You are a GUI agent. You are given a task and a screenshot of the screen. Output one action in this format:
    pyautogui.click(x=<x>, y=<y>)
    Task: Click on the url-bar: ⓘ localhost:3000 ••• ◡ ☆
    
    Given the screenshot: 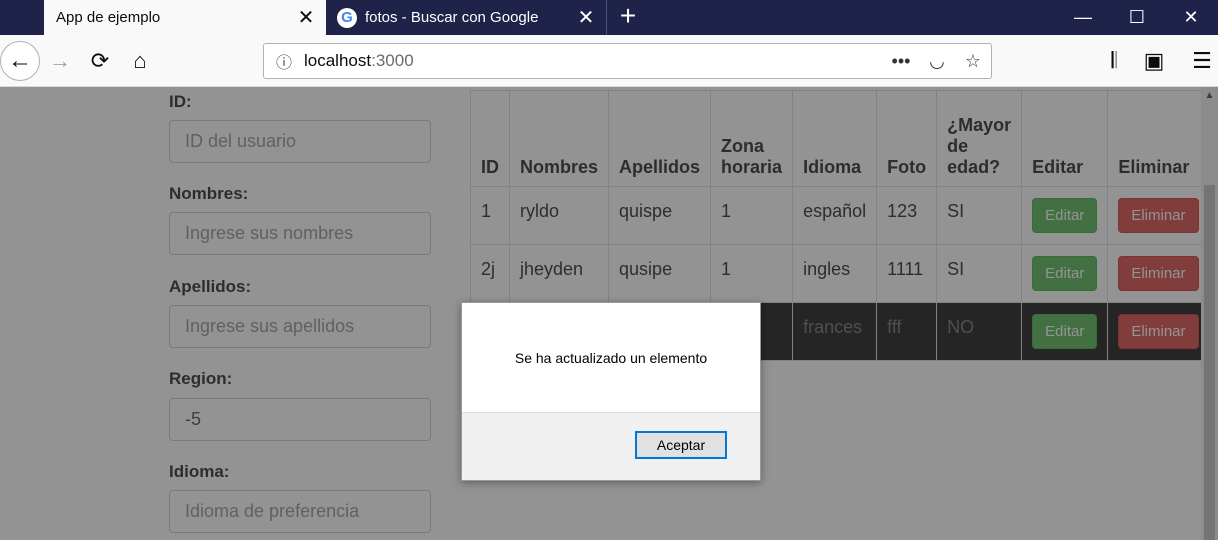 What is the action you would take?
    pyautogui.click(x=627, y=61)
    